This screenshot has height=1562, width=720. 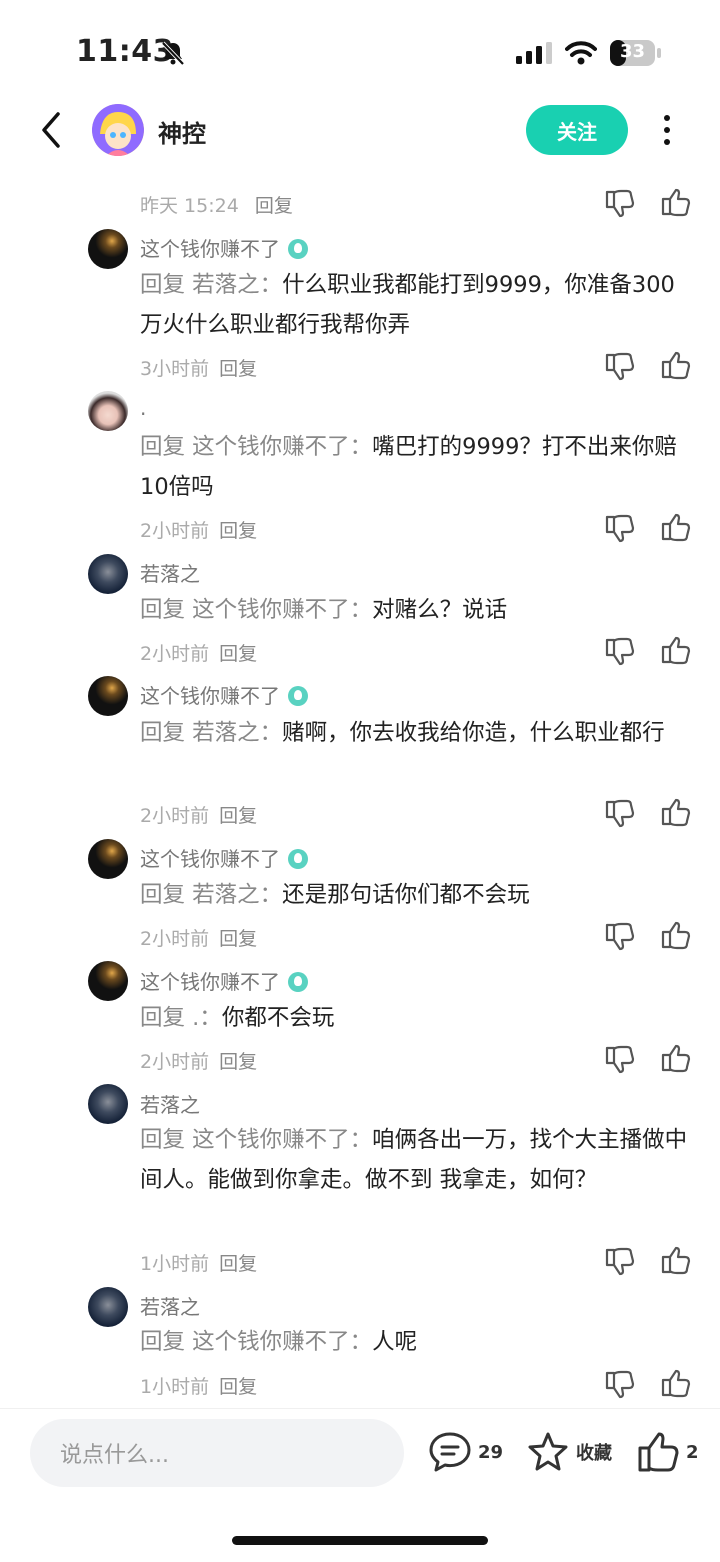 I want to click on comment-text: 回复 这个钱你赚不了：对赌么？说话, so click(x=415, y=610).